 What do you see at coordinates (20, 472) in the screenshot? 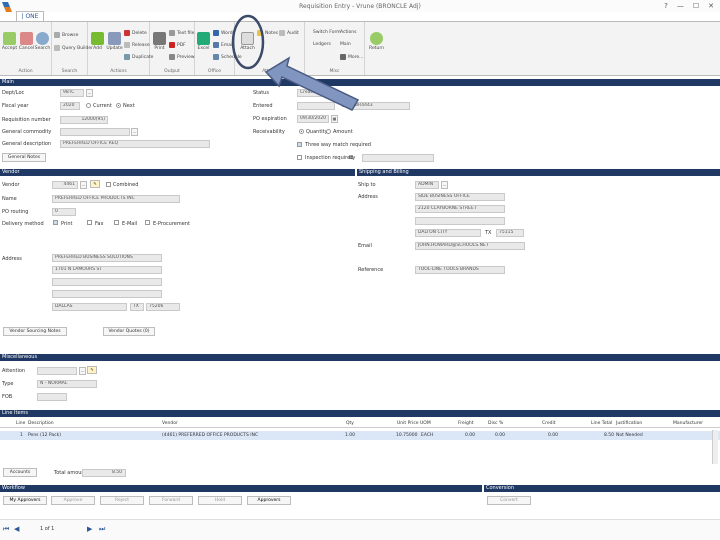
I see `accounts-button: Accounts` at bounding box center [20, 472].